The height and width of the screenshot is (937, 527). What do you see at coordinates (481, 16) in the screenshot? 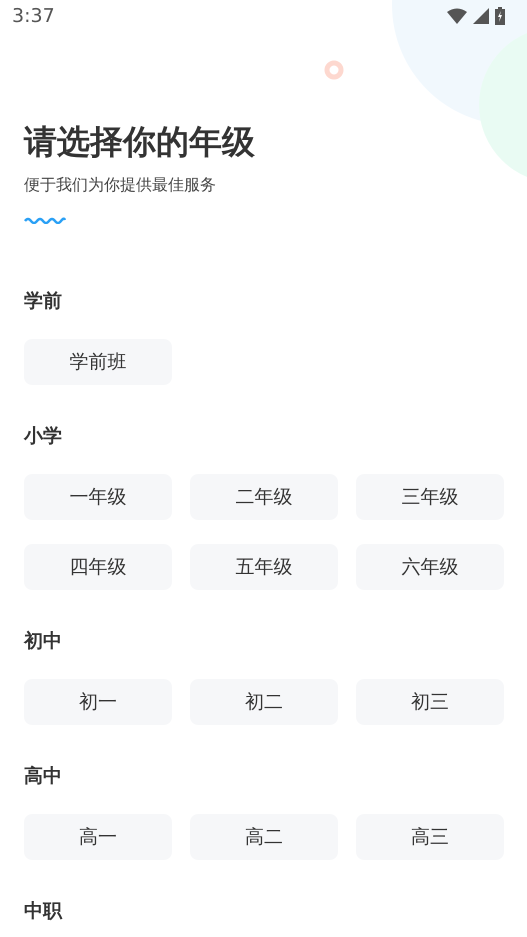
I see `signal-icon` at bounding box center [481, 16].